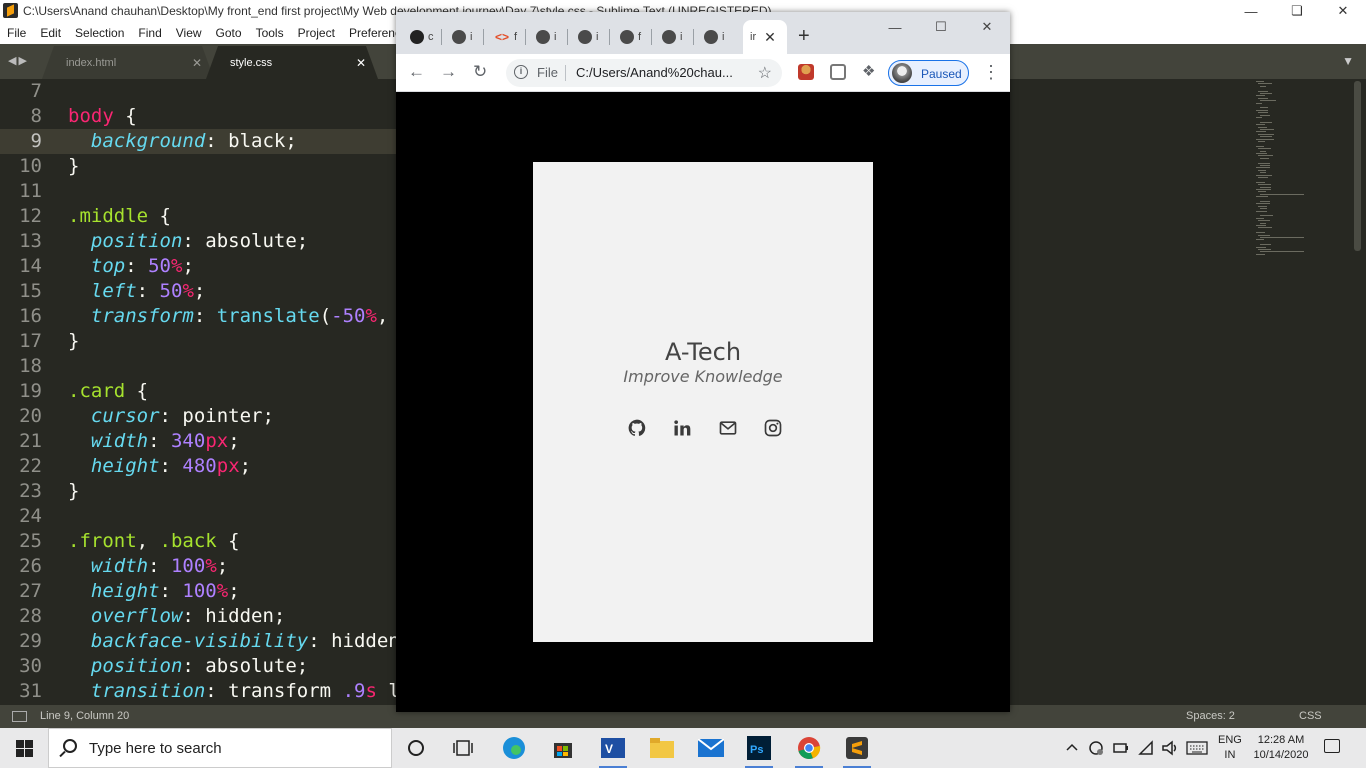 The height and width of the screenshot is (768, 1366). I want to click on menu-file: File, so click(16, 33).